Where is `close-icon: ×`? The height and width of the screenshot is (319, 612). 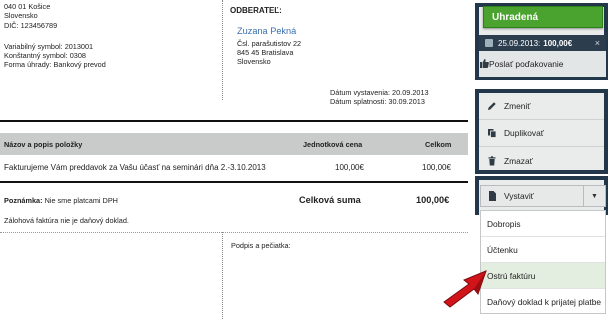 close-icon: × is located at coordinates (597, 43).